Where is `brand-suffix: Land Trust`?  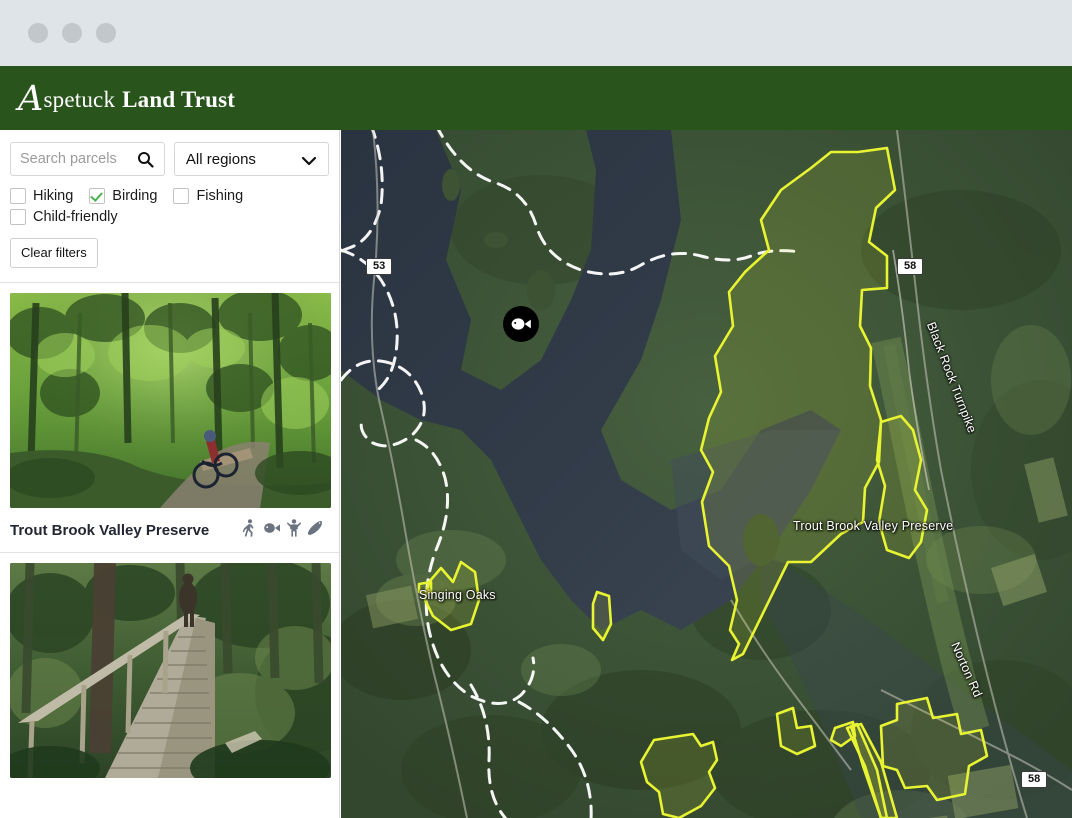
brand-suffix: Land Trust is located at coordinates (179, 99).